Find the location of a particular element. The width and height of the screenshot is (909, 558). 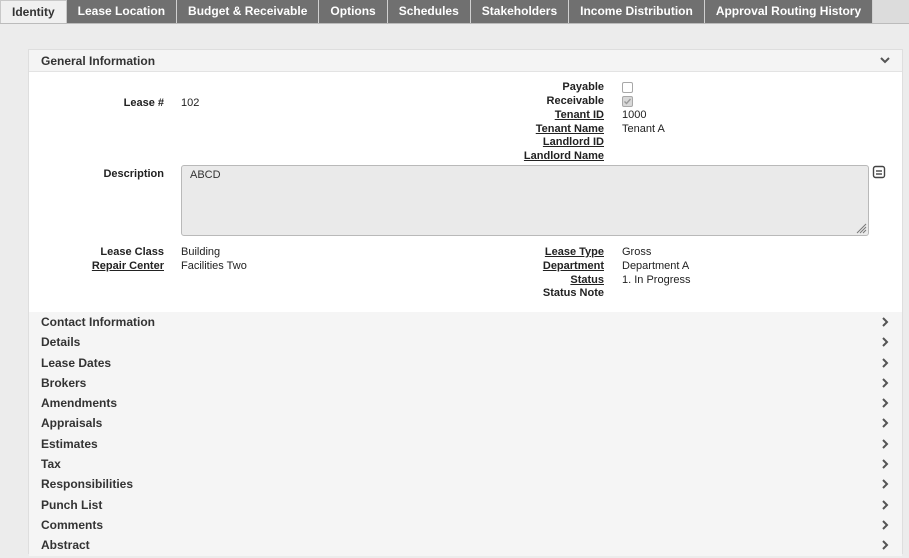

section-title: Estimates is located at coordinates (69, 443).